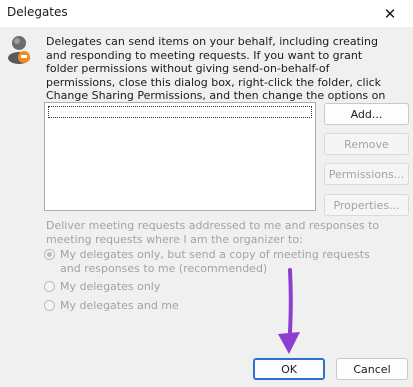 The height and width of the screenshot is (387, 413). I want to click on list-focus-row, so click(180, 112).